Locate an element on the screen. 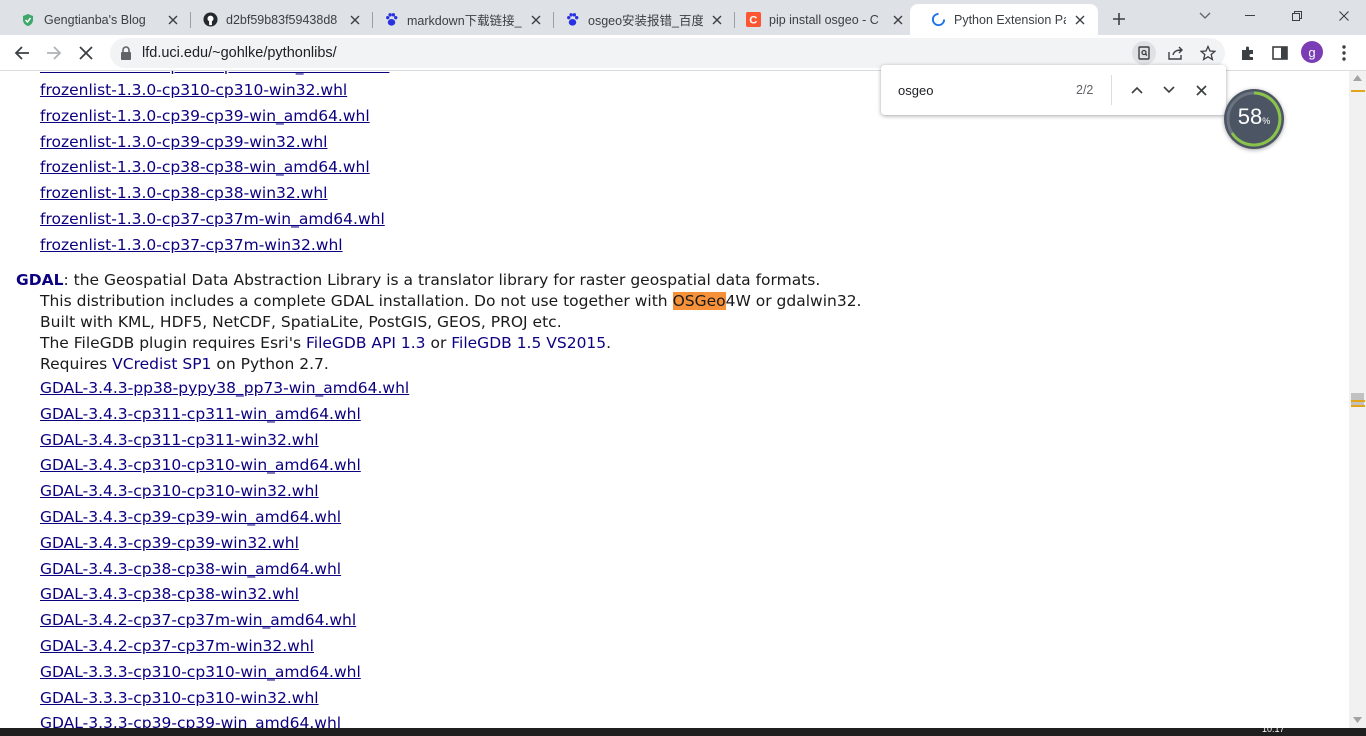 The width and height of the screenshot is (1366, 736). more-vert-icon is located at coordinates (1344, 53).